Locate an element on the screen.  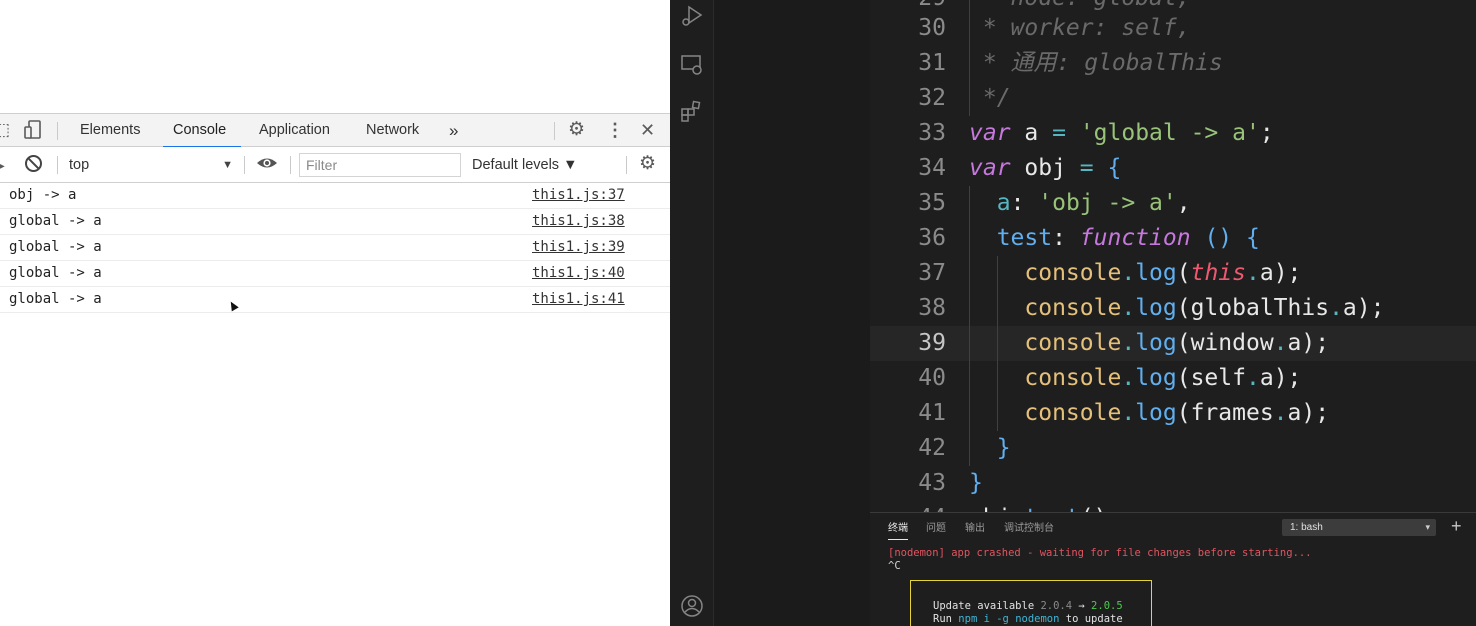
source-link: this1.js:39 is located at coordinates (578, 247).